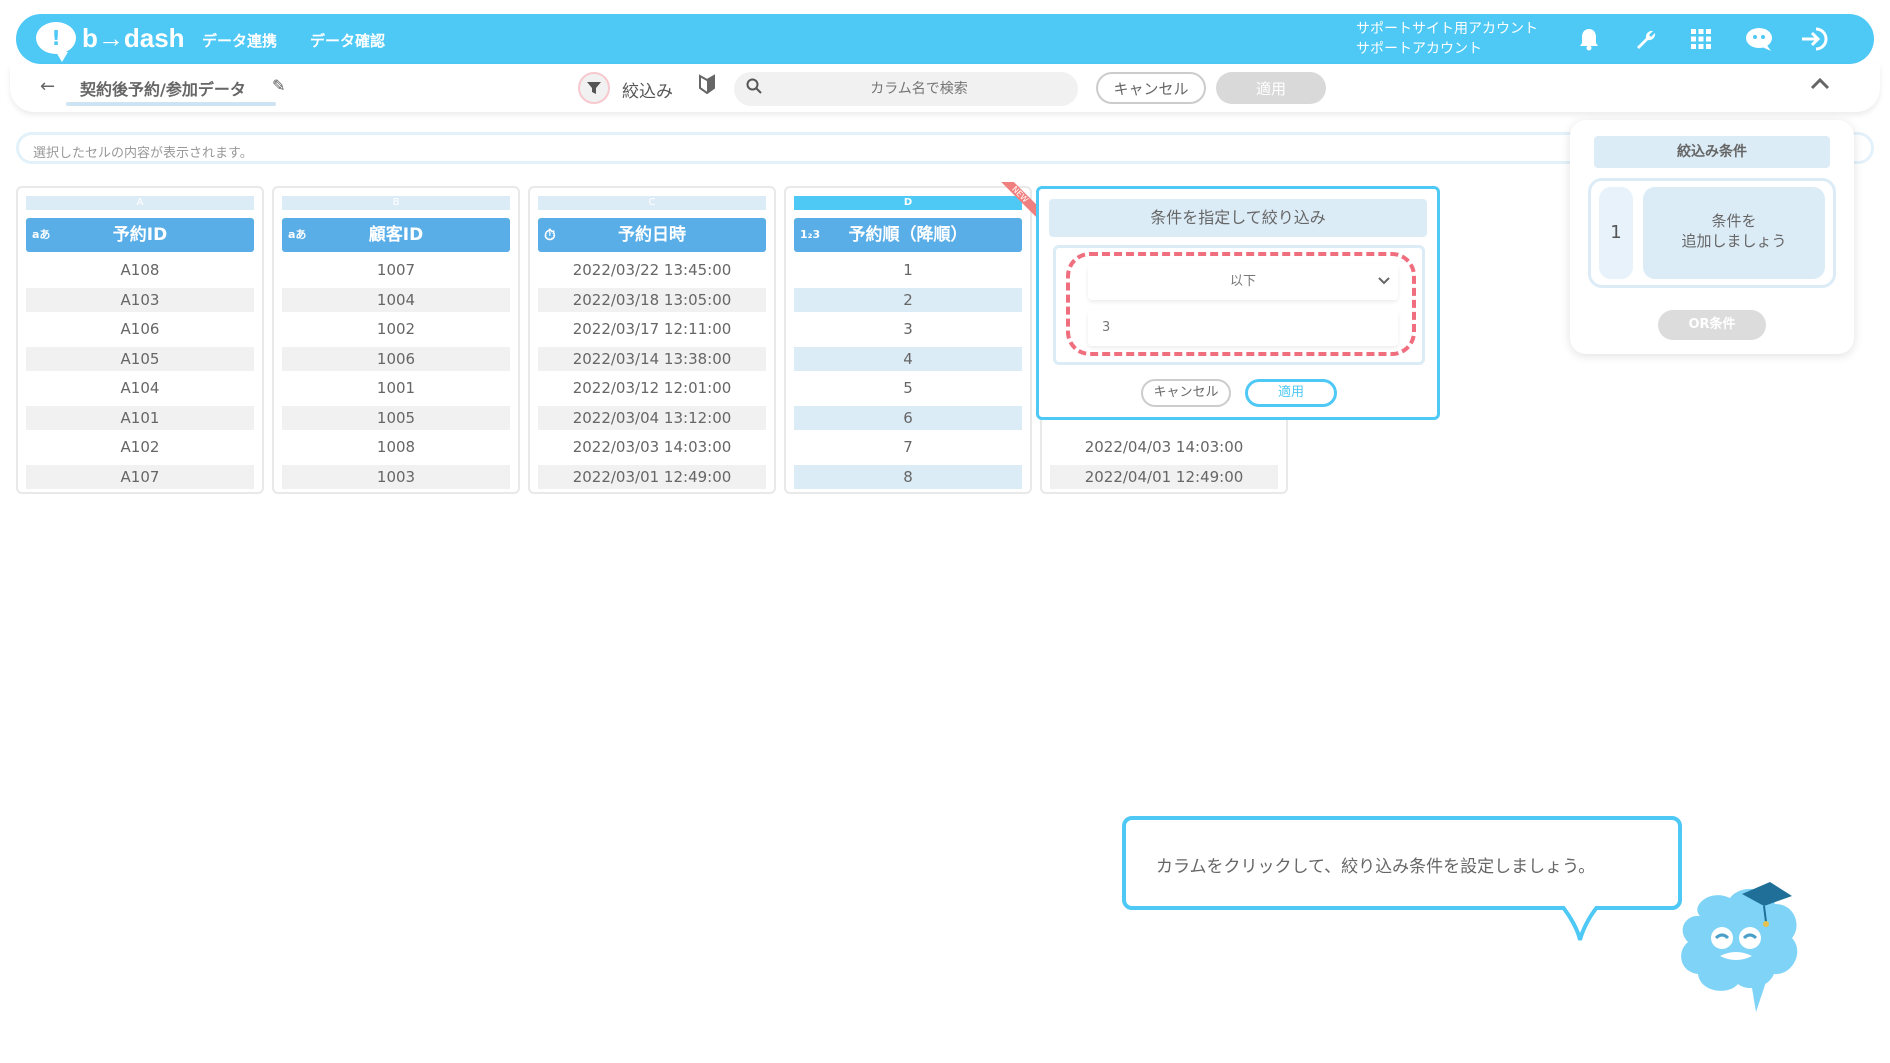  I want to click on table-cell: A106, so click(140, 329).